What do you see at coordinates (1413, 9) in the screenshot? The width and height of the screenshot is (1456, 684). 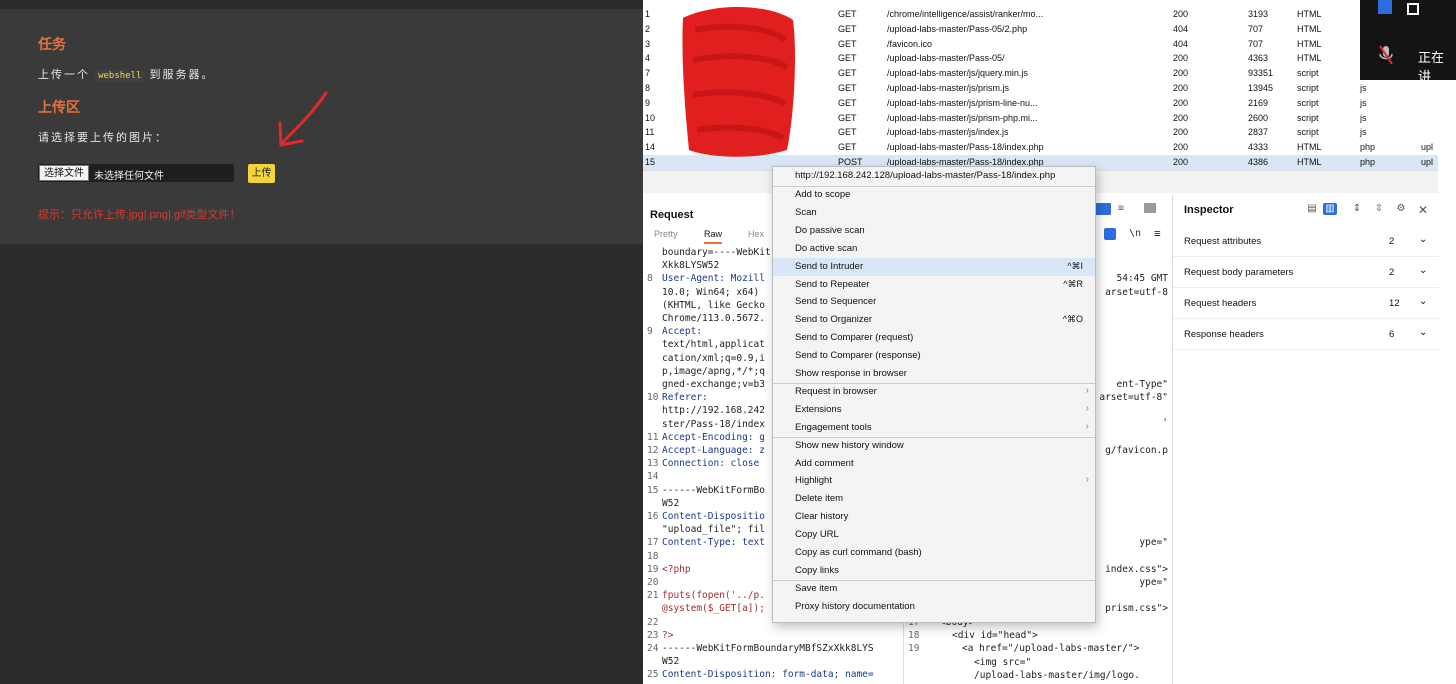 I see `maximize-icon` at bounding box center [1413, 9].